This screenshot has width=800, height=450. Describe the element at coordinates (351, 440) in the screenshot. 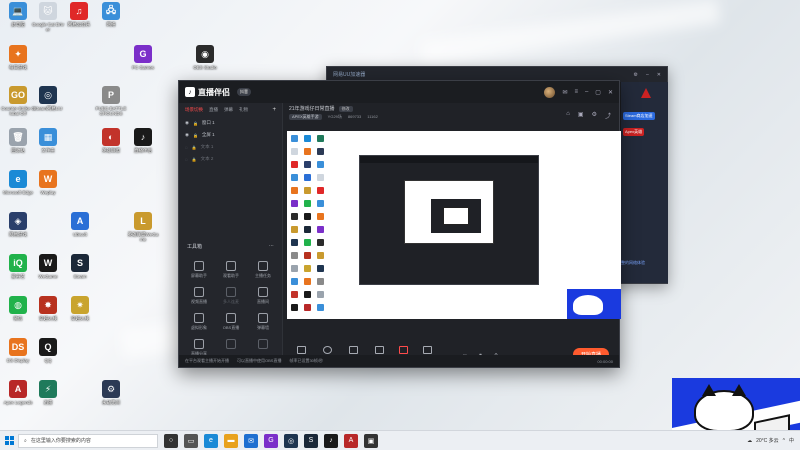

I see `taskbar-app-icon: A` at that location.